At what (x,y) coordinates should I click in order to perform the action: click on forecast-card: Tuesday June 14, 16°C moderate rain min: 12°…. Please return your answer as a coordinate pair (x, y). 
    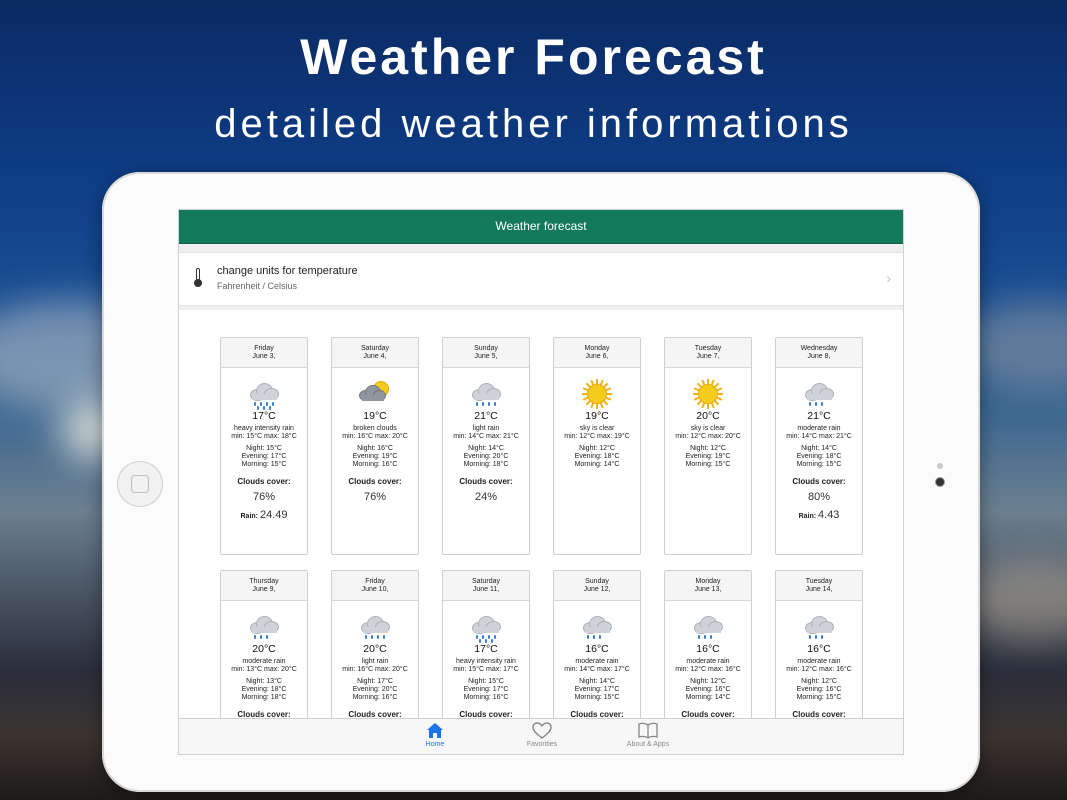
    Looking at the image, I should click on (819, 645).